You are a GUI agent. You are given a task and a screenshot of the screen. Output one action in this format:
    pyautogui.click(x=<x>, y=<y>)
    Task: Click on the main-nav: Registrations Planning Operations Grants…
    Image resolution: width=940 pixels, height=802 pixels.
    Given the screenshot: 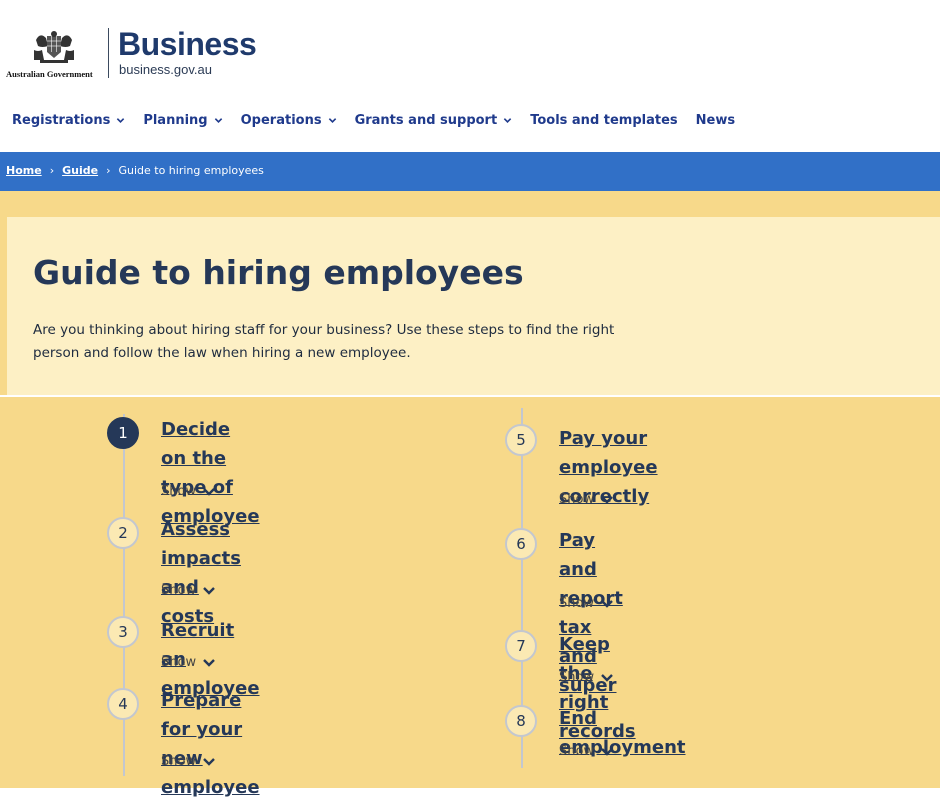 What is the action you would take?
    pyautogui.click(x=382, y=120)
    